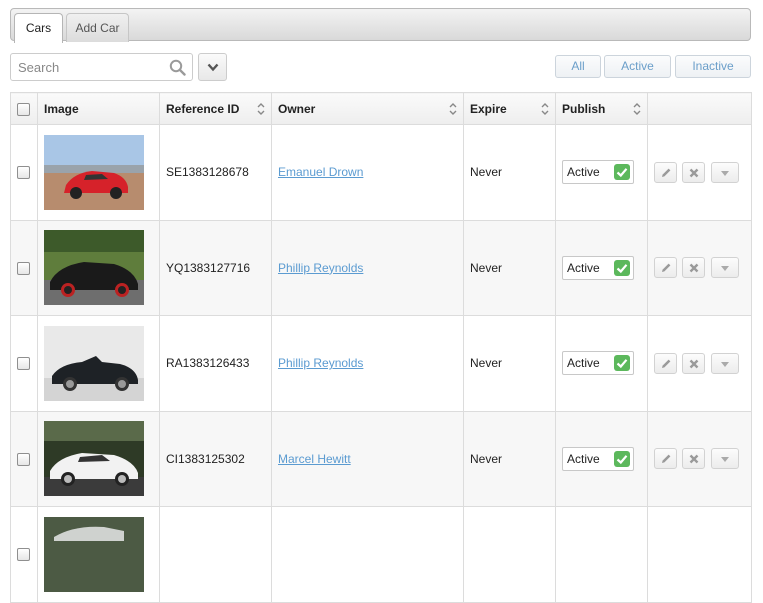 Image resolution: width=763 pixels, height=603 pixels. What do you see at coordinates (699, 108) in the screenshot?
I see `column-actions` at bounding box center [699, 108].